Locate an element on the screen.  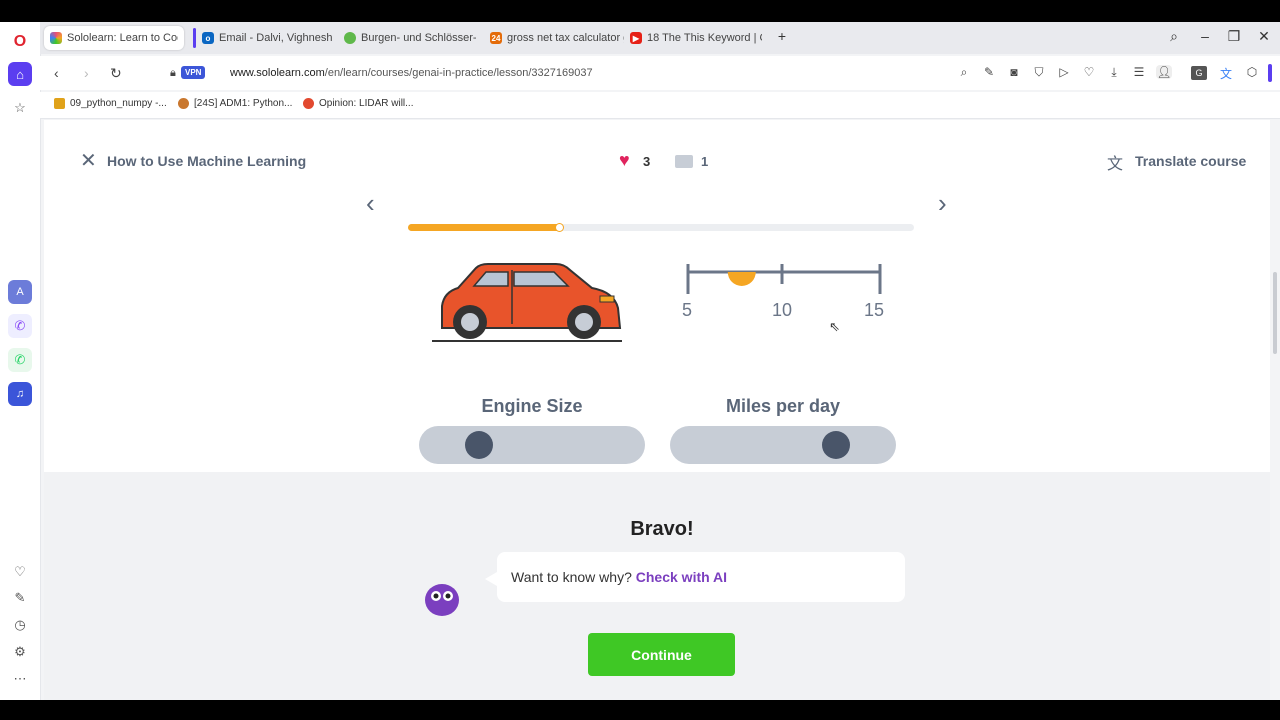
music-icon: ♫ is located at coordinates (20, 394).